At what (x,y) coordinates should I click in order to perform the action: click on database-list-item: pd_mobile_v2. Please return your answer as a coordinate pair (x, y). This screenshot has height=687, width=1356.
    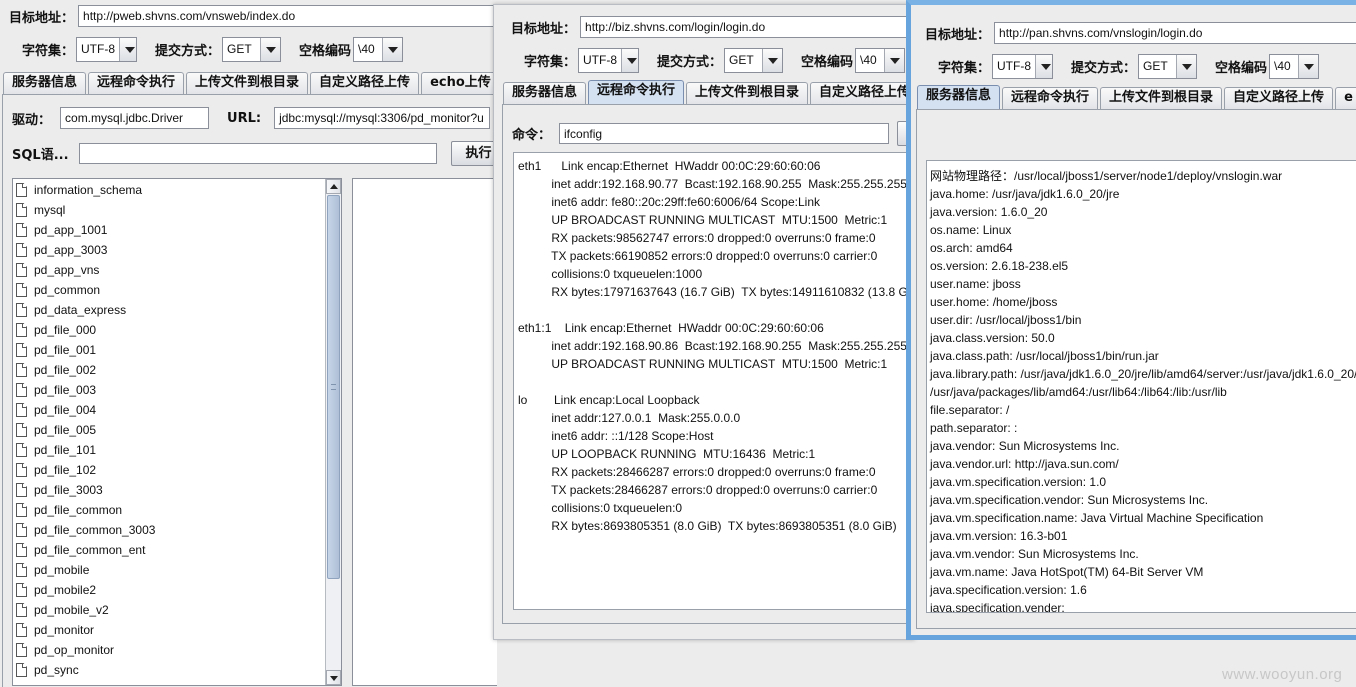
    Looking at the image, I should click on (177, 610).